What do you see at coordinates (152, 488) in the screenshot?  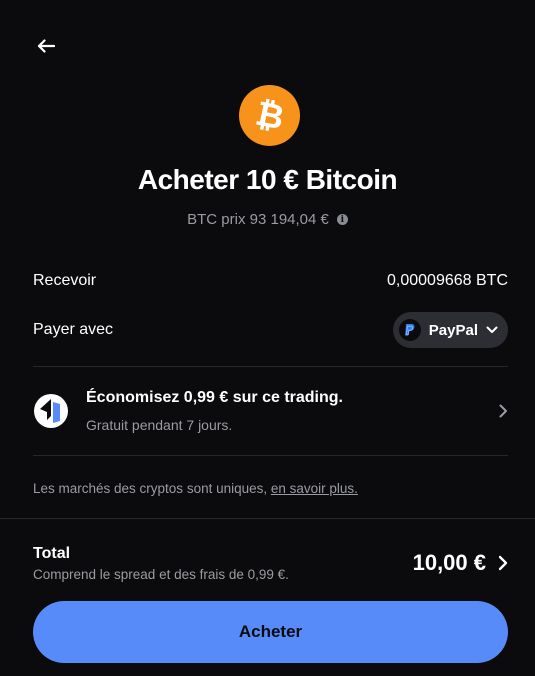 I see `disclaimer-text: Les marchés des cryptos sont uniques,` at bounding box center [152, 488].